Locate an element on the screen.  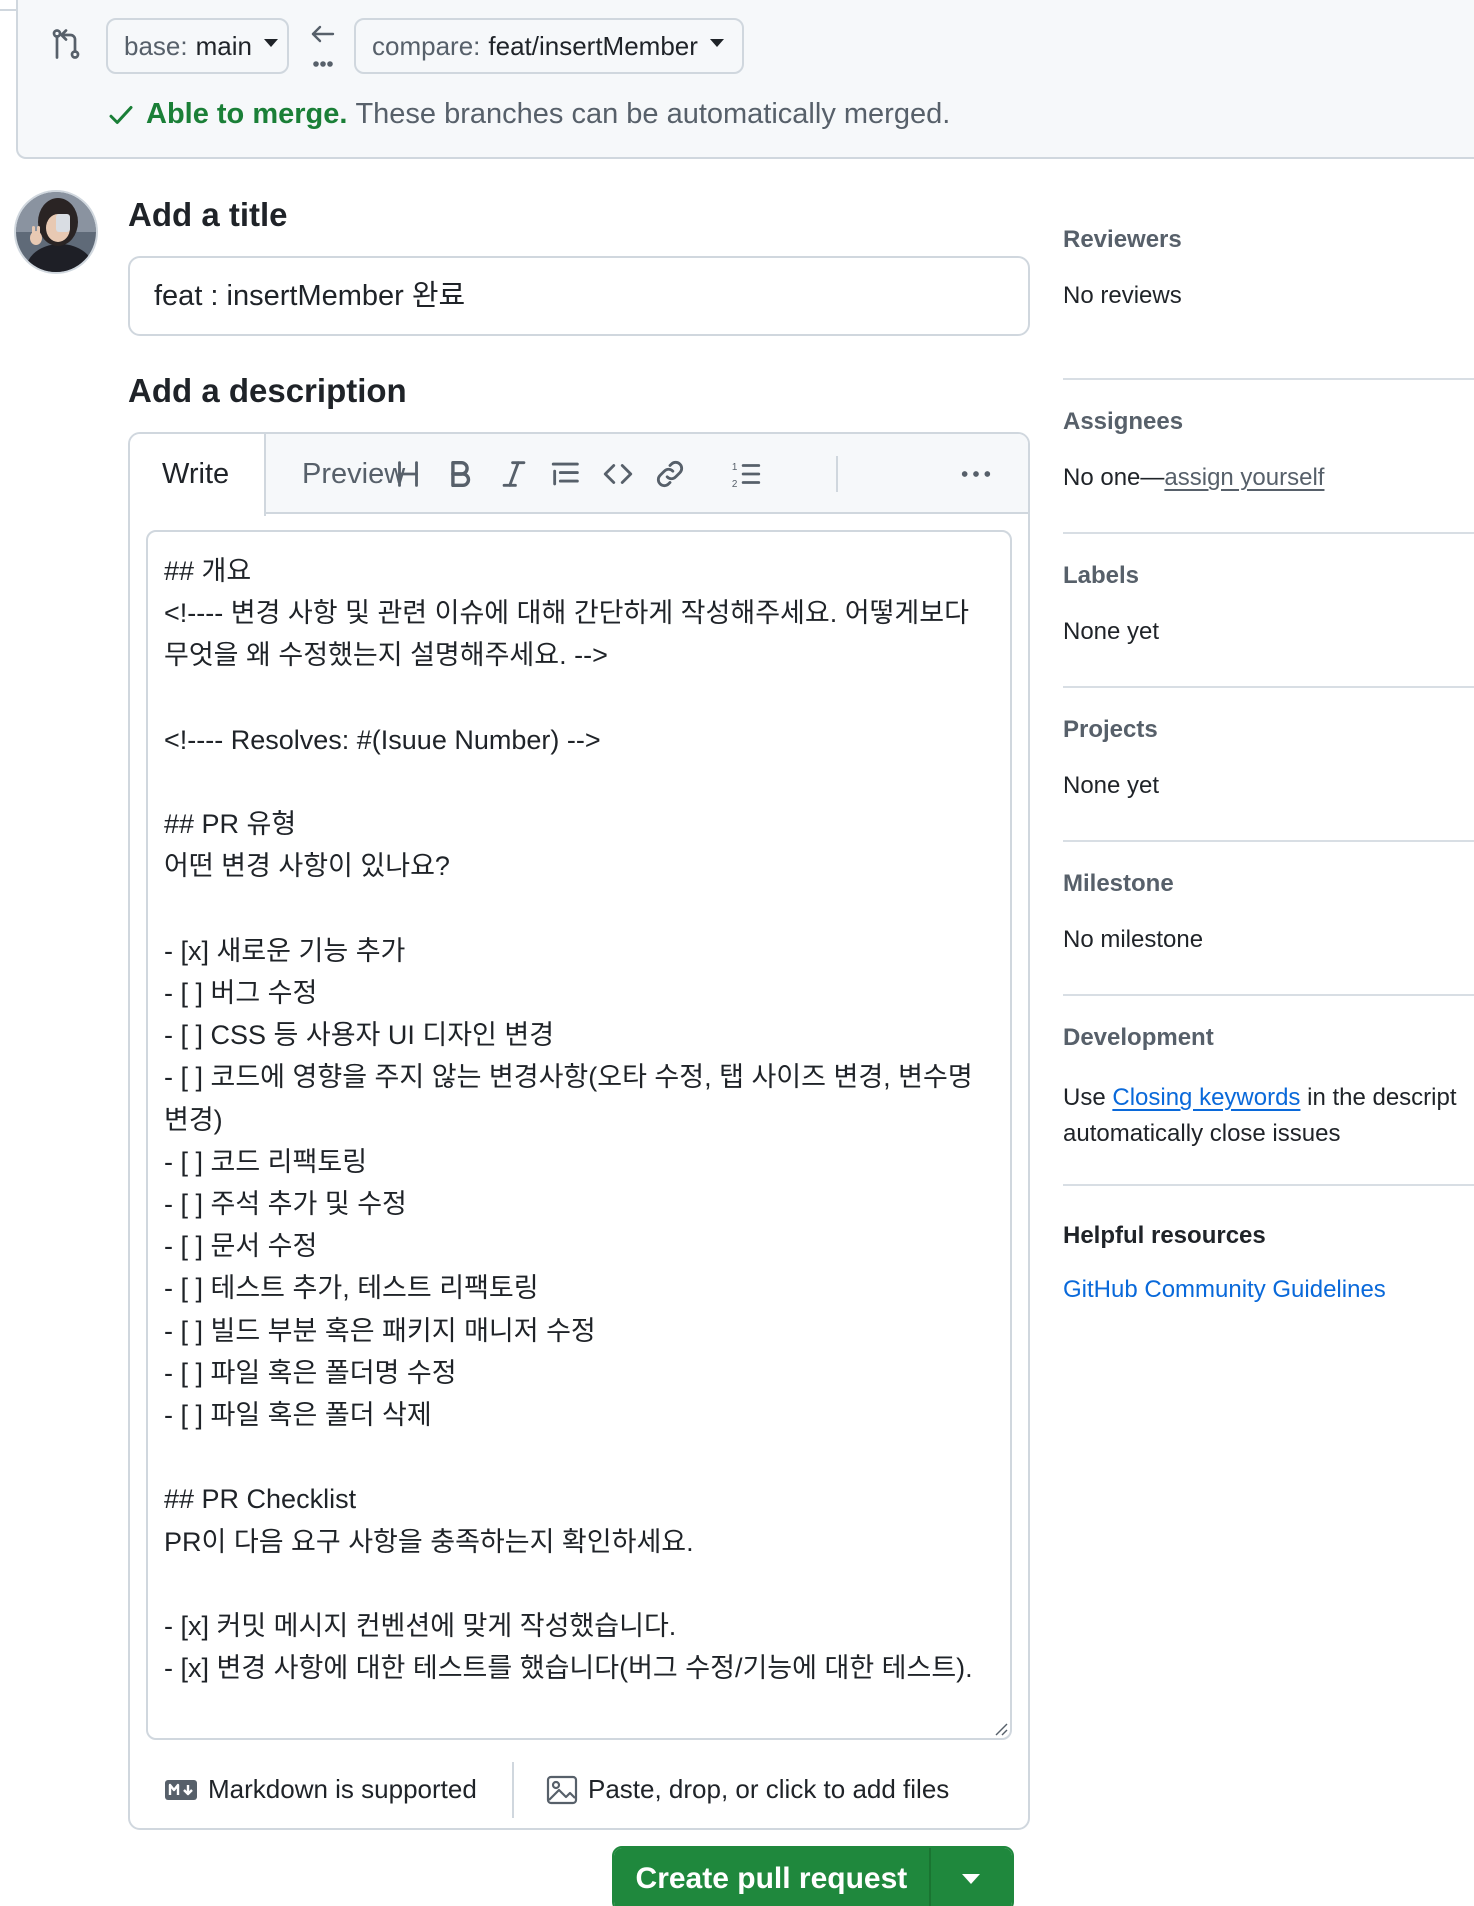
community-guidelines-link: GitHub Community Guidelines is located at coordinates (1268, 1290).